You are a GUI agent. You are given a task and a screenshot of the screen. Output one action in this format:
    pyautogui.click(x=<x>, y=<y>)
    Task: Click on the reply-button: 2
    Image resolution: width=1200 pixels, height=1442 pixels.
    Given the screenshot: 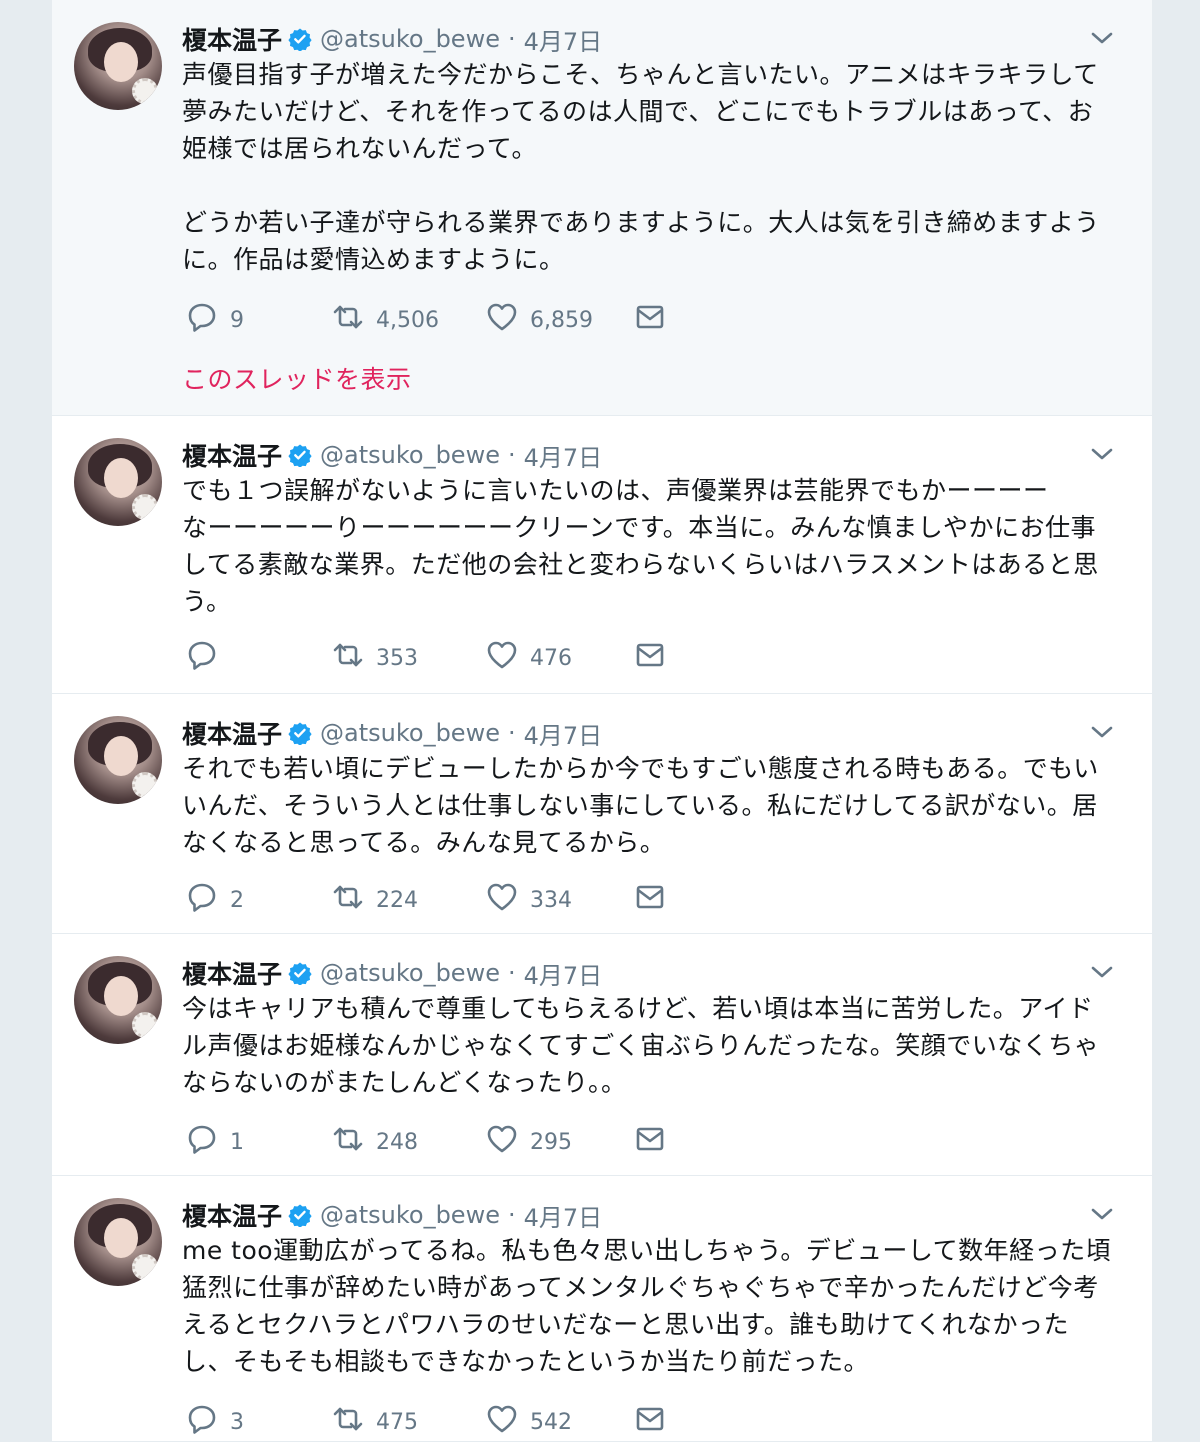 What is the action you would take?
    pyautogui.click(x=215, y=900)
    